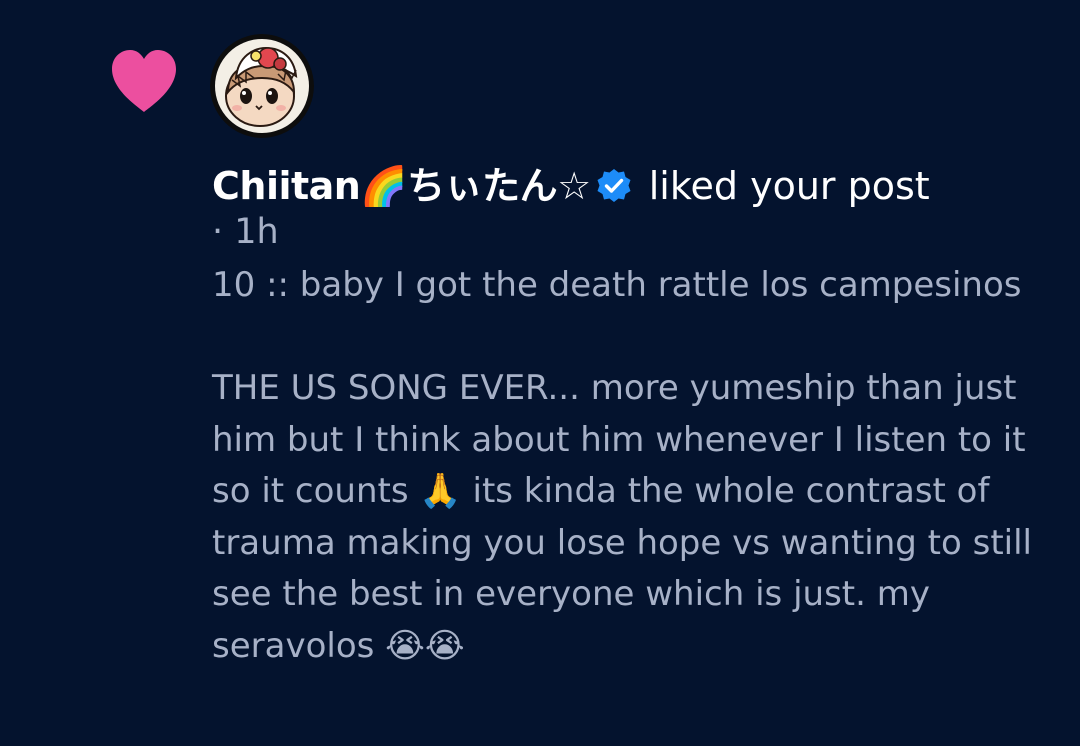  What do you see at coordinates (789, 186) in the screenshot?
I see `action-text: liked your post` at bounding box center [789, 186].